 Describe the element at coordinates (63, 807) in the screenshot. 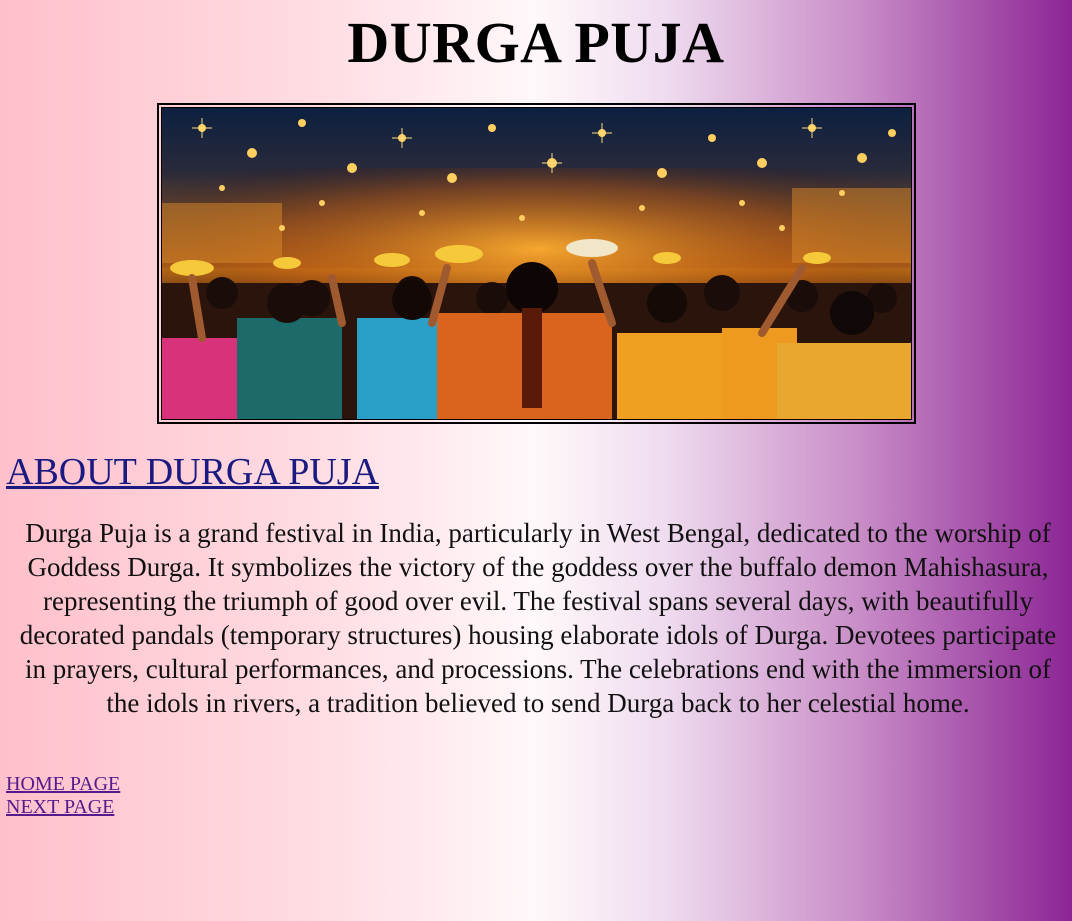

I see `next-page-link: NEXT PAGE` at that location.